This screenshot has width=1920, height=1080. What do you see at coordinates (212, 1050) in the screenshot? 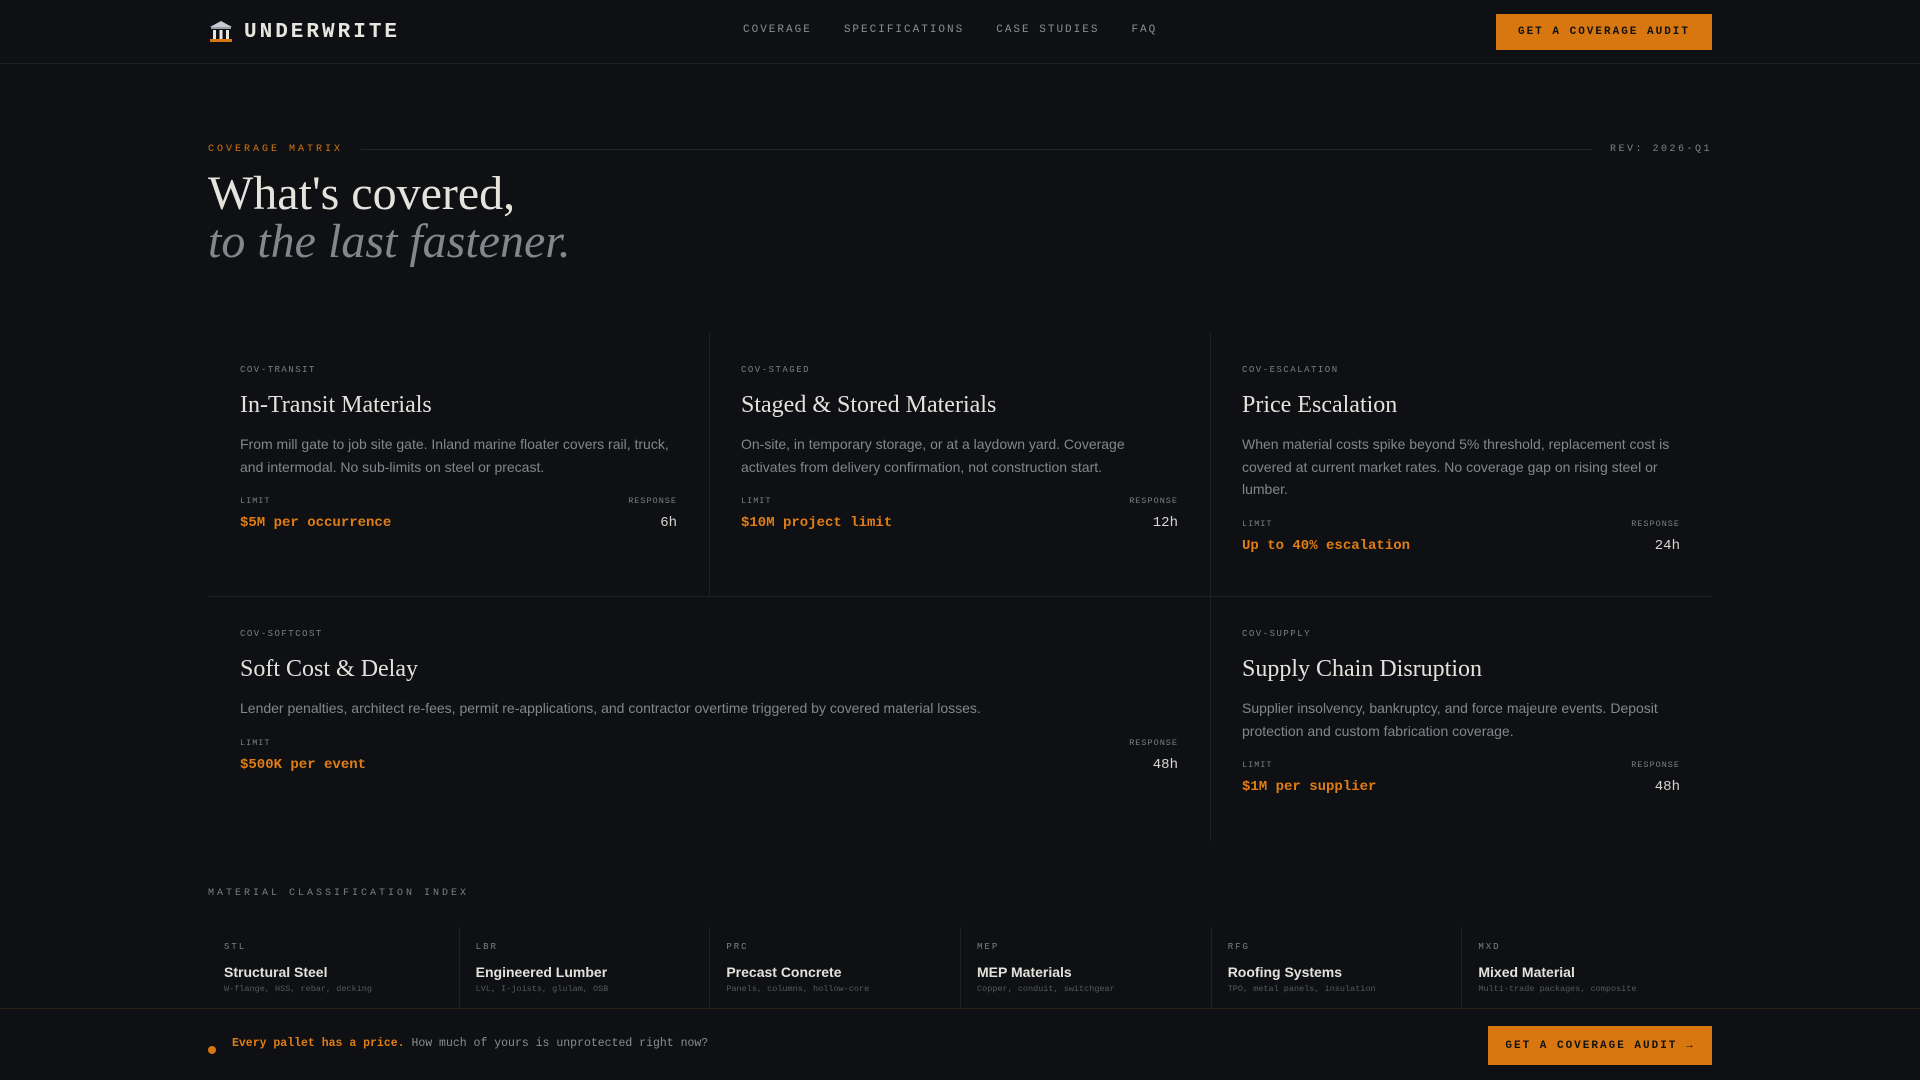
I see `status-dot-icon` at bounding box center [212, 1050].